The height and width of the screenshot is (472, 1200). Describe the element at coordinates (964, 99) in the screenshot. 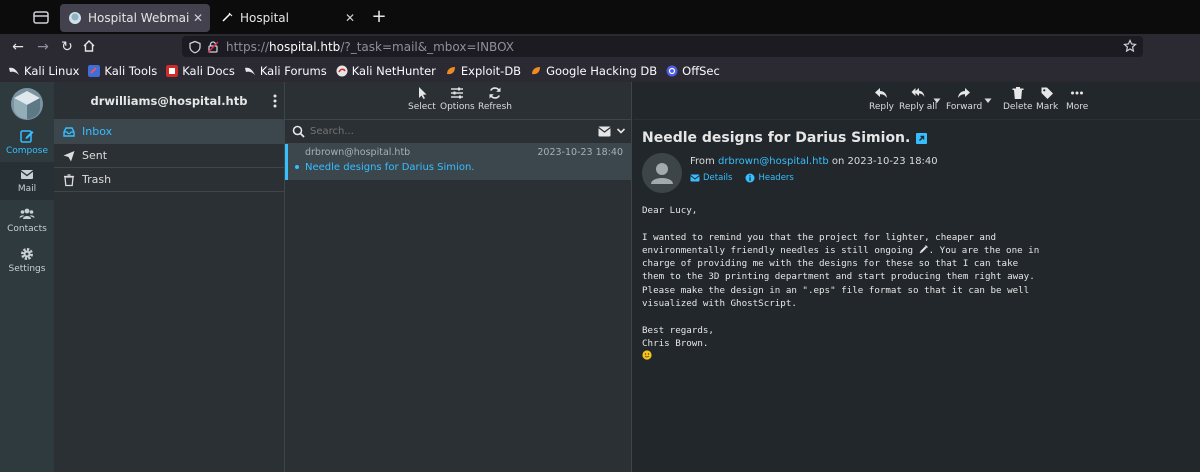

I see `forward-button: Forward` at that location.